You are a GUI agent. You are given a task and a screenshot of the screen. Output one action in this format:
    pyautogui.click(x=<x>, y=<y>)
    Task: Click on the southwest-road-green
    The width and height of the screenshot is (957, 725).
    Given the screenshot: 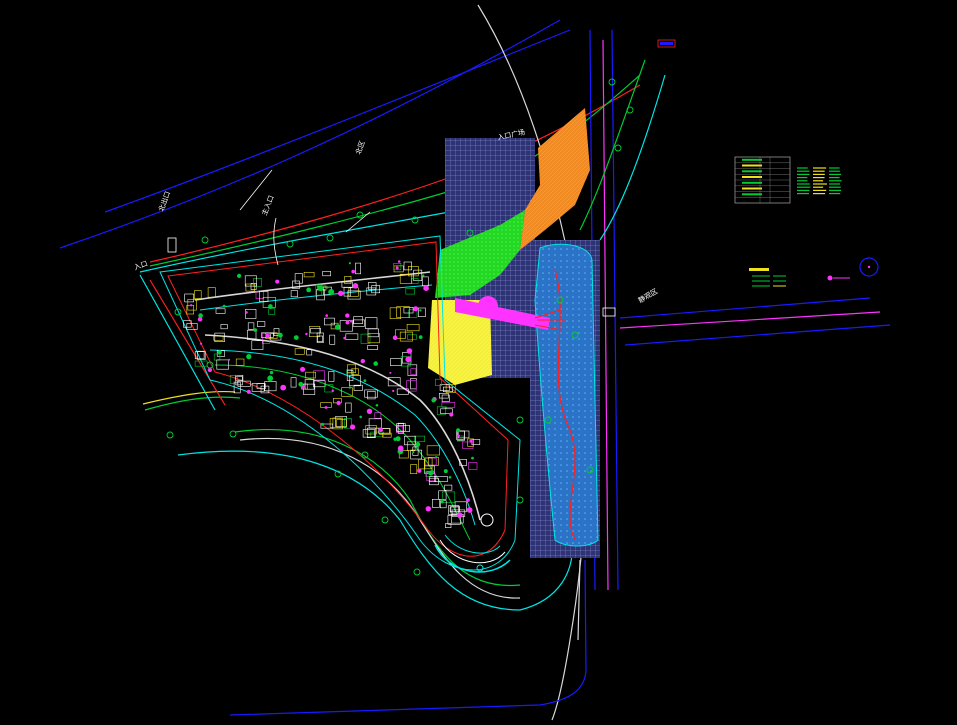 What is the action you would take?
    pyautogui.click(x=192, y=403)
    